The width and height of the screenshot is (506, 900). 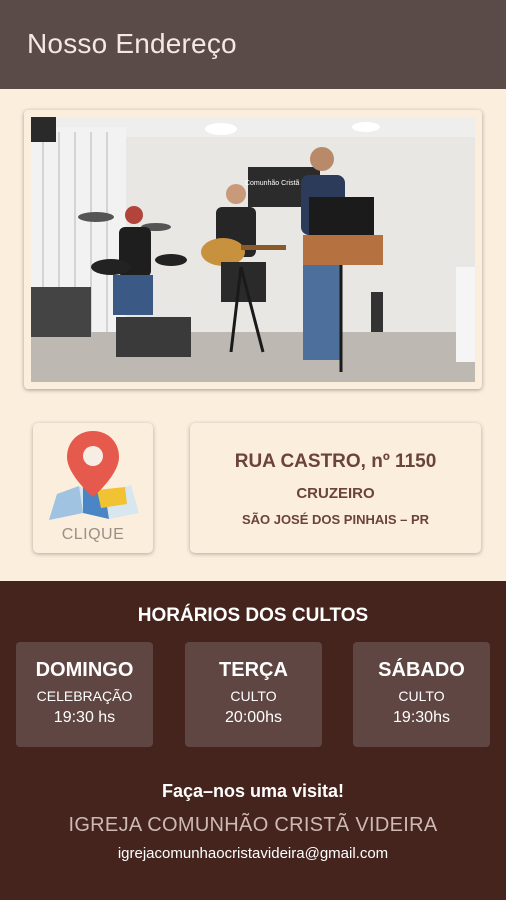 What do you see at coordinates (253, 825) in the screenshot?
I see `church-name: IGREJA COMUNHÃO CRISTÃ VIDEIRA` at bounding box center [253, 825].